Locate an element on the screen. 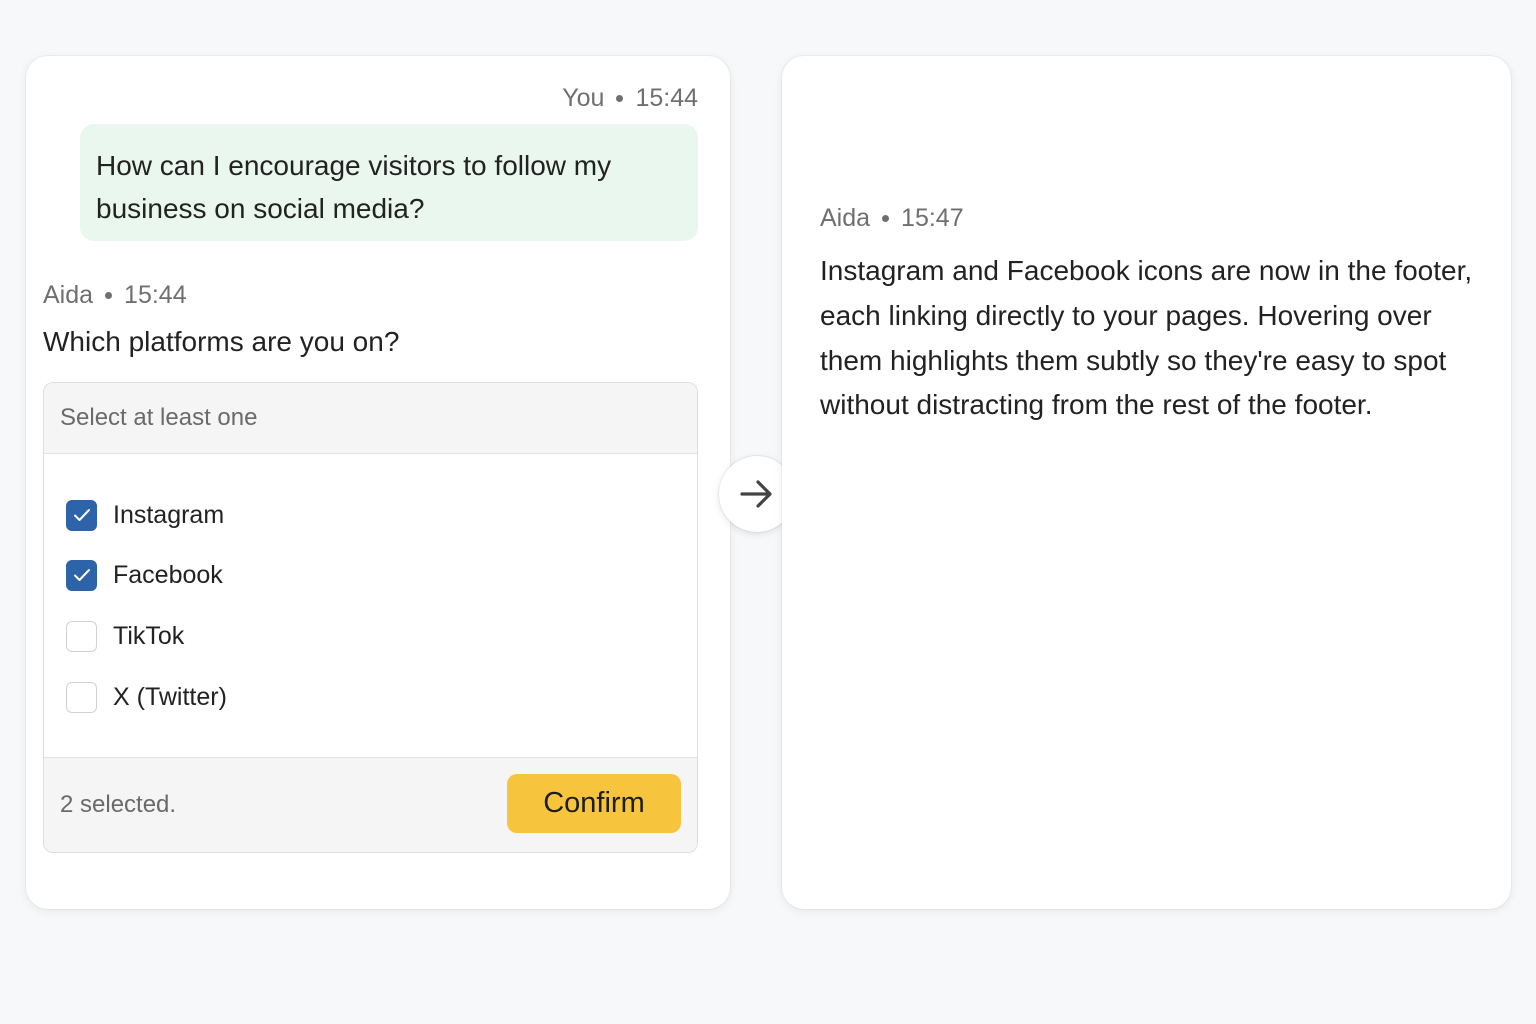 This screenshot has width=1536, height=1024. option-facebook: Facebook is located at coordinates (144, 575).